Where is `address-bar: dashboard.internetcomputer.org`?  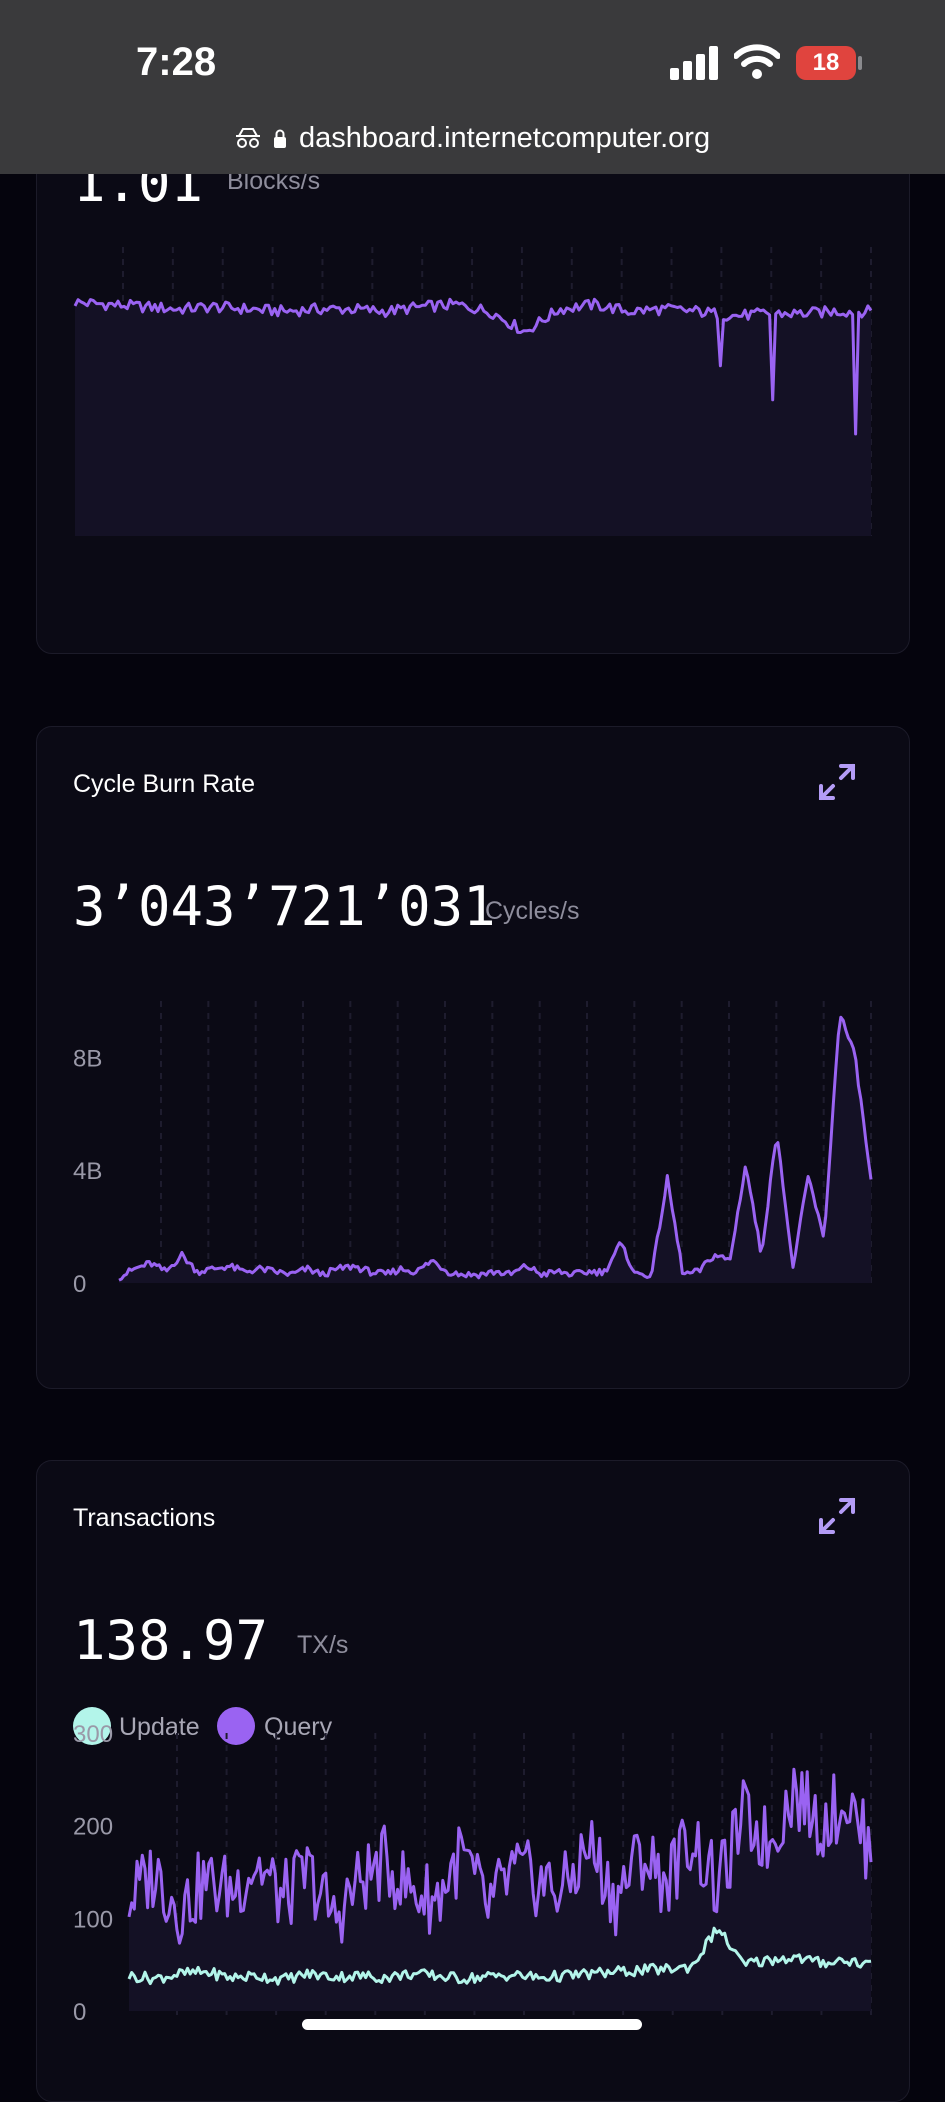
address-bar: dashboard.internetcomputer.org is located at coordinates (472, 138).